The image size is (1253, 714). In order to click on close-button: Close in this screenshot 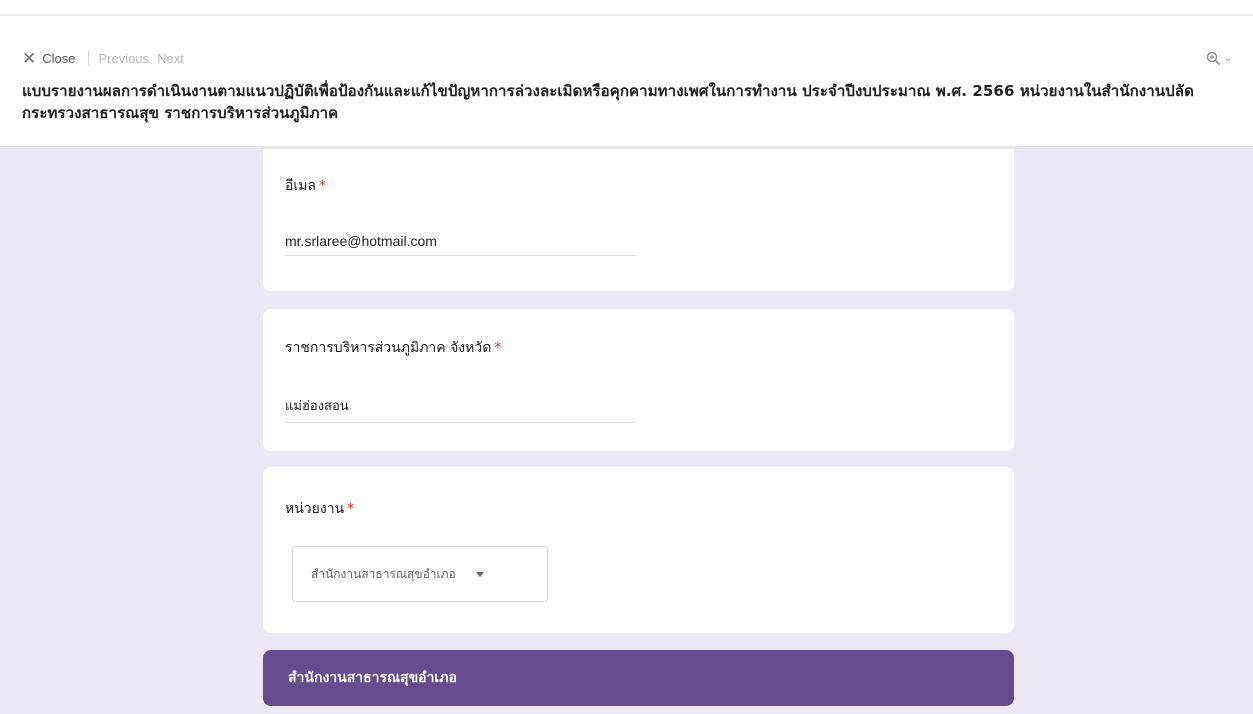, I will do `click(58, 58)`.